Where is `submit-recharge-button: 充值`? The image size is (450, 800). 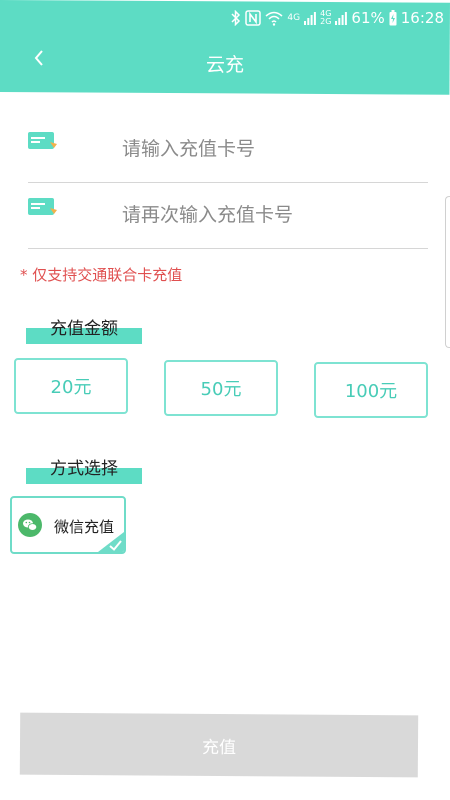 submit-recharge-button: 充值 is located at coordinates (219, 745).